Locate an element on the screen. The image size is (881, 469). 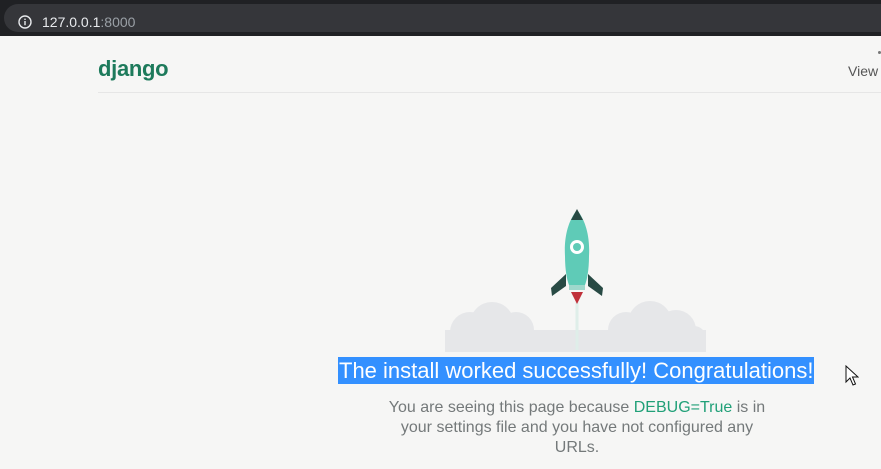
rocket-icon is located at coordinates (577, 279).